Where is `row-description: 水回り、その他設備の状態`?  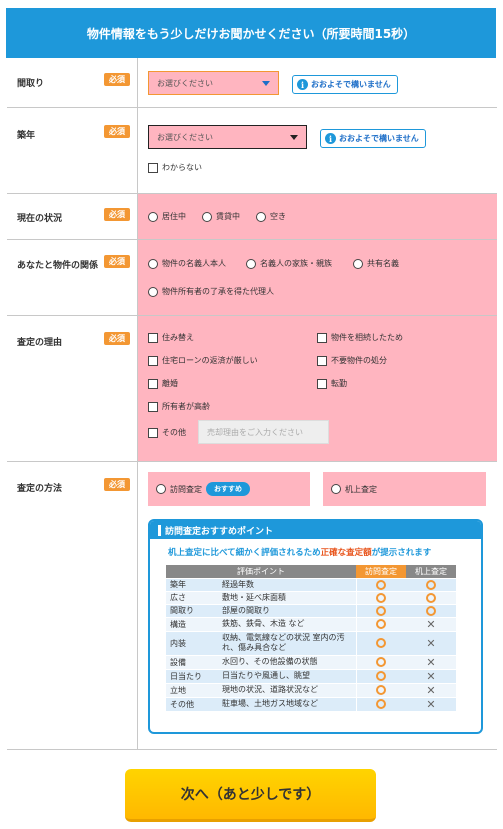
row-description: 水回り、その他設備の状態 is located at coordinates (287, 662).